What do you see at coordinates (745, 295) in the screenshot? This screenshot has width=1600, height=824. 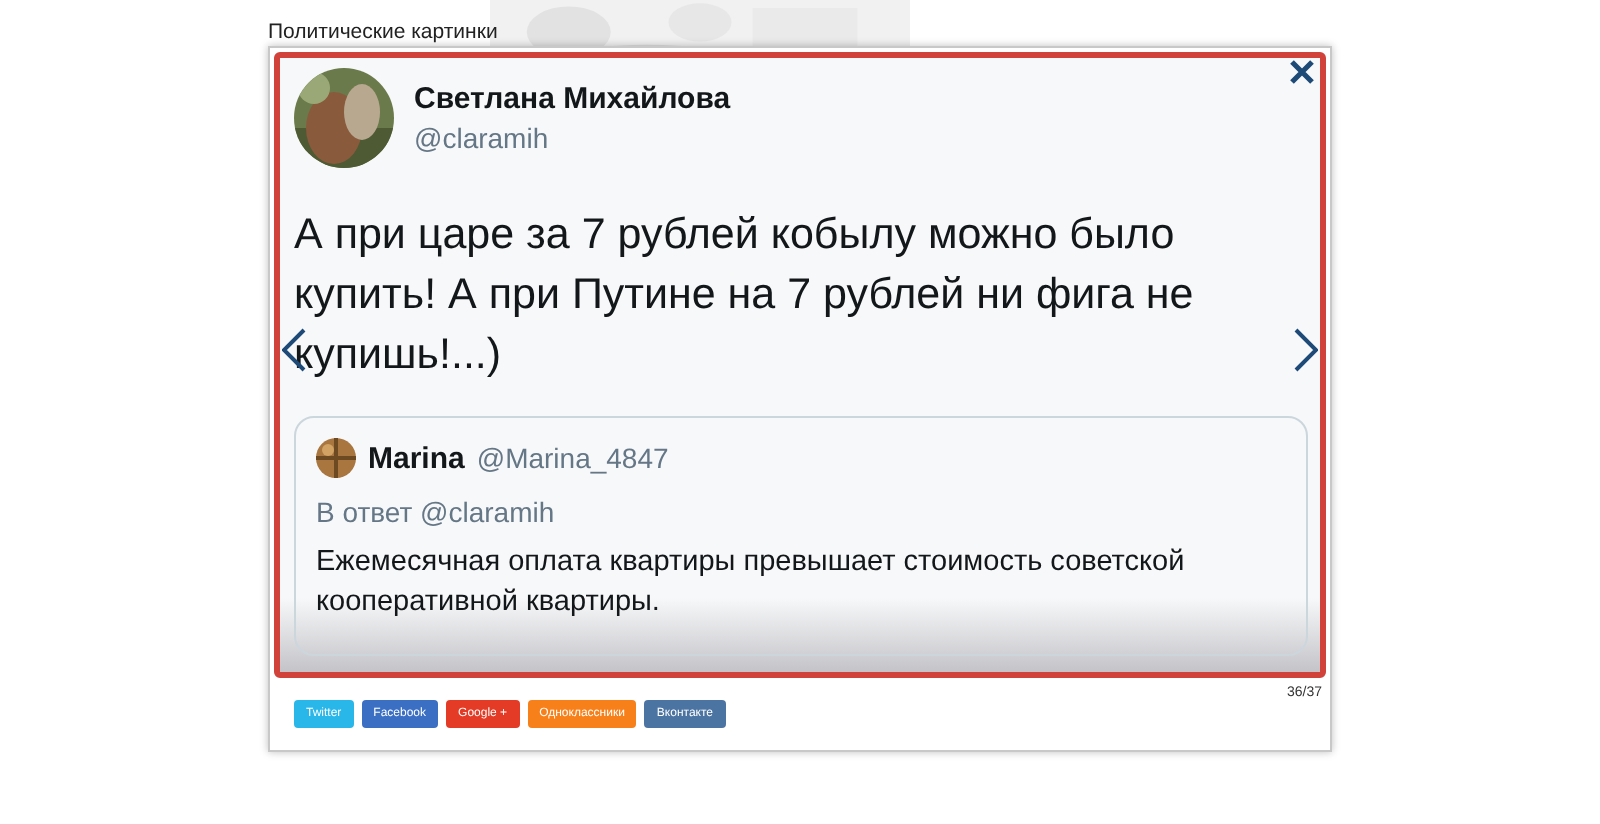 I see `tweet-text: А при царе за 7 рублей кобылу можно было купить! А при Путине на 7 рублей ни фига не купишь!...)` at bounding box center [745, 295].